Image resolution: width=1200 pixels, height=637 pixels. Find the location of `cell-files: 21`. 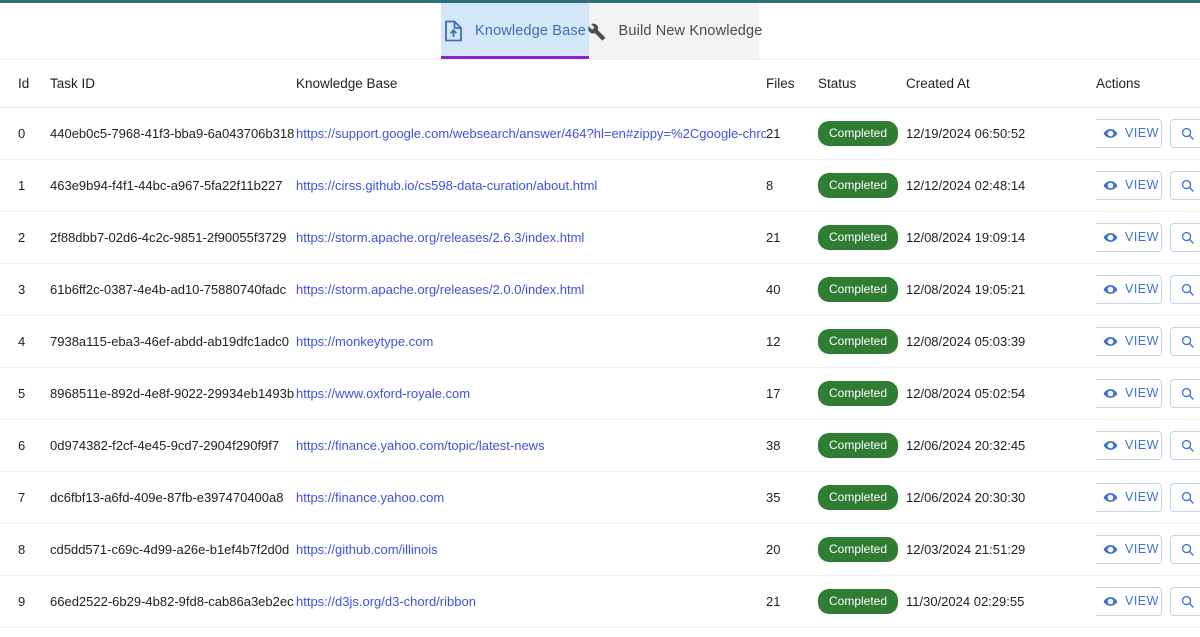

cell-files: 21 is located at coordinates (792, 133).